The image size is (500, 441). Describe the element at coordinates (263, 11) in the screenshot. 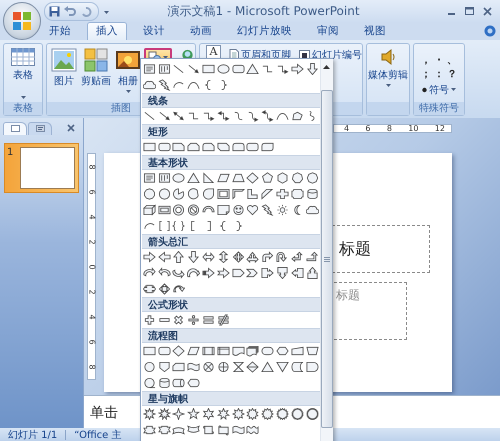

I see `window-title: 演示文稿1 - Microsoft PowerPoint` at that location.